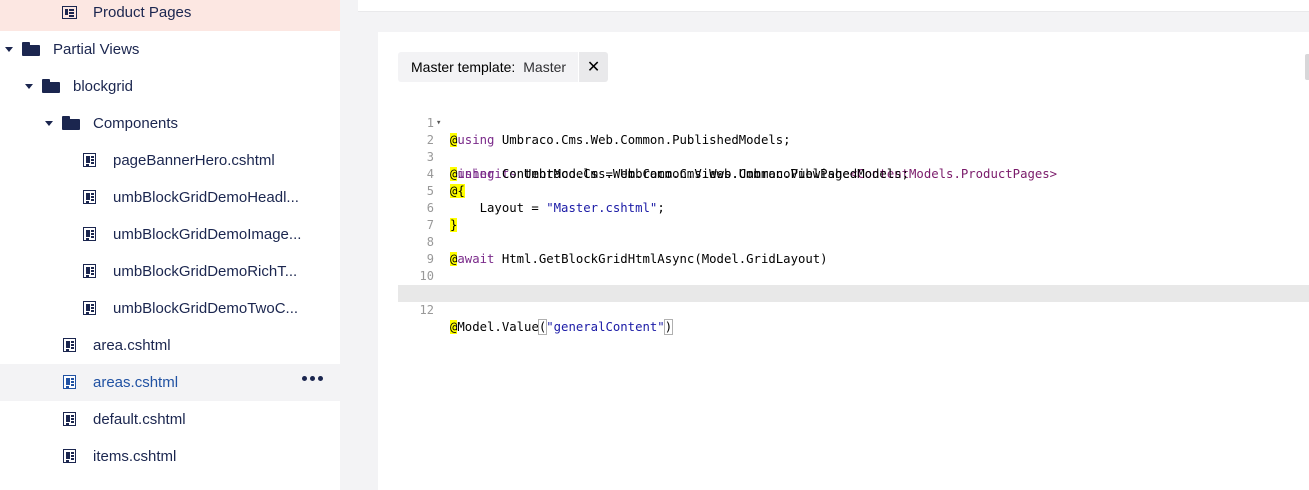 This screenshot has height=490, width=1309. What do you see at coordinates (69, 12) in the screenshot?
I see `list-icon` at bounding box center [69, 12].